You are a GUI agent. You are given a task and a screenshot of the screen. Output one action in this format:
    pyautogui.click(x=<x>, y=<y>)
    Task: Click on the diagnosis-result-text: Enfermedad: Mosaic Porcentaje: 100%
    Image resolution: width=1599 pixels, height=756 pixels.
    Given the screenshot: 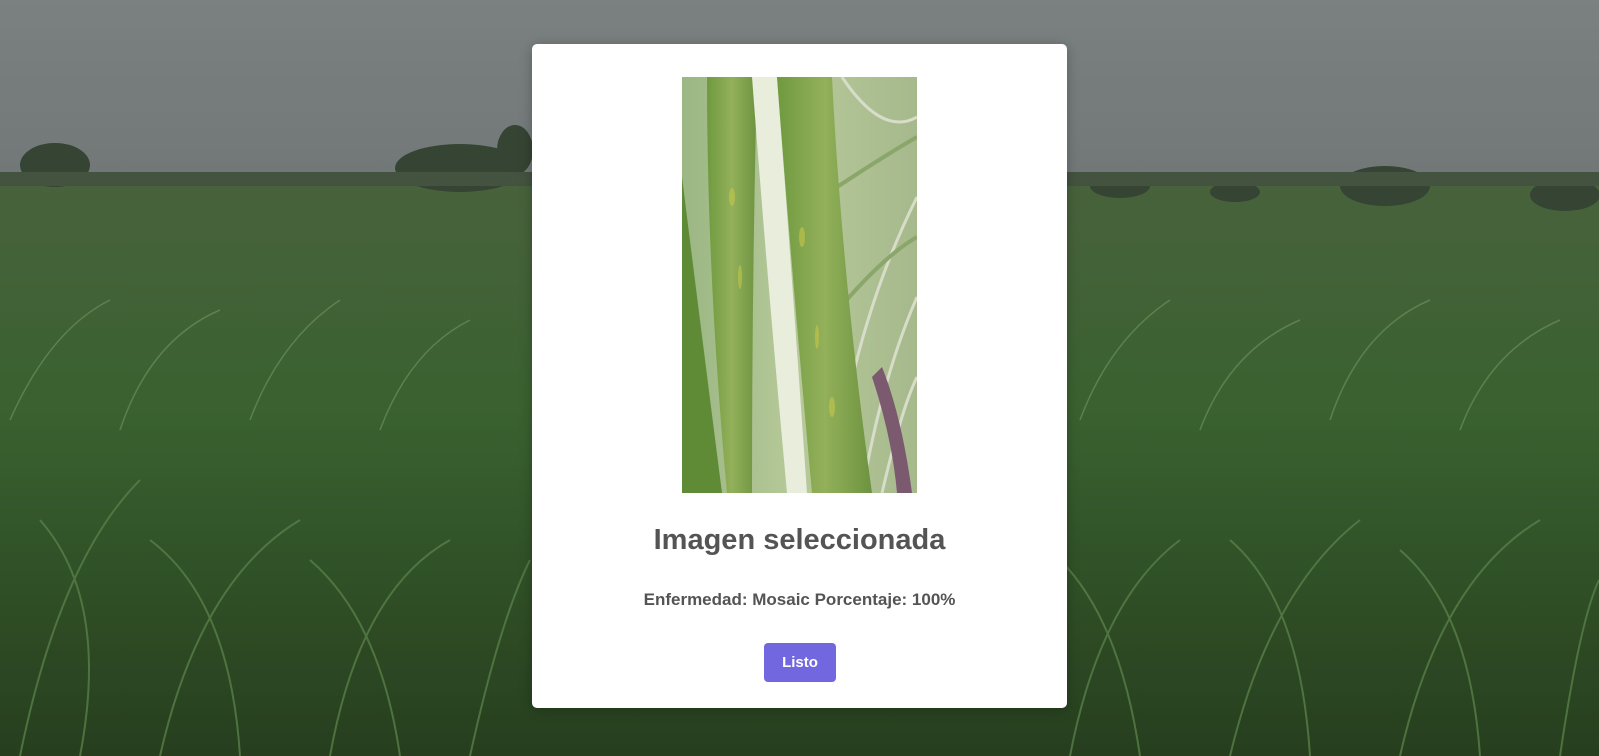 What is the action you would take?
    pyautogui.click(x=799, y=599)
    